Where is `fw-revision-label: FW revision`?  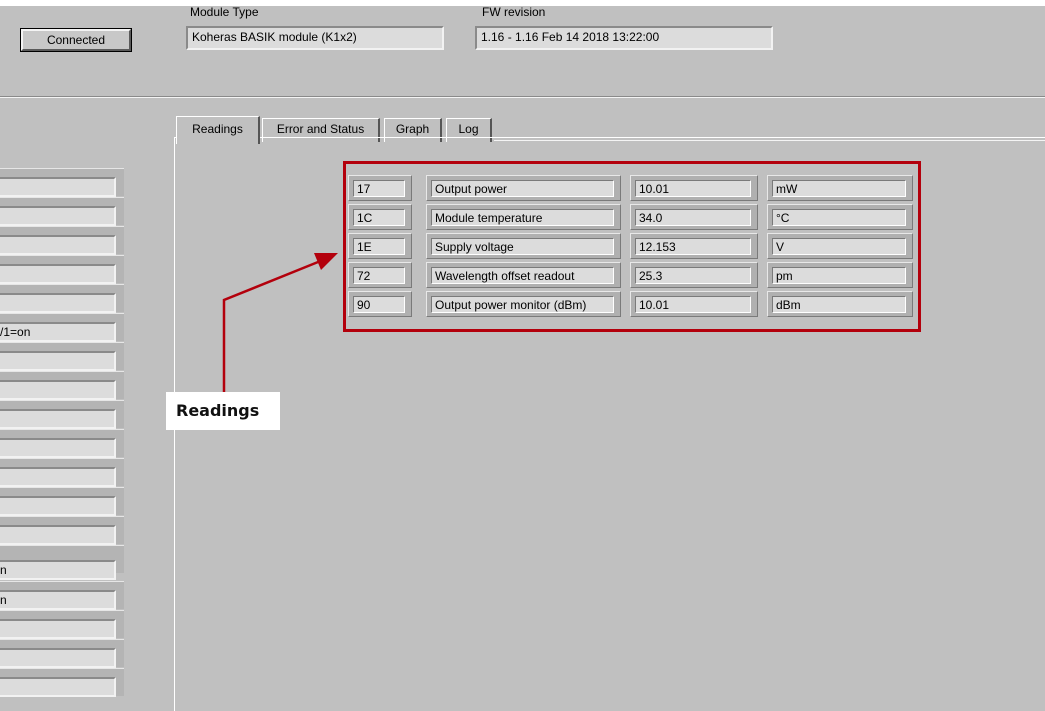
fw-revision-label: FW revision is located at coordinates (514, 12).